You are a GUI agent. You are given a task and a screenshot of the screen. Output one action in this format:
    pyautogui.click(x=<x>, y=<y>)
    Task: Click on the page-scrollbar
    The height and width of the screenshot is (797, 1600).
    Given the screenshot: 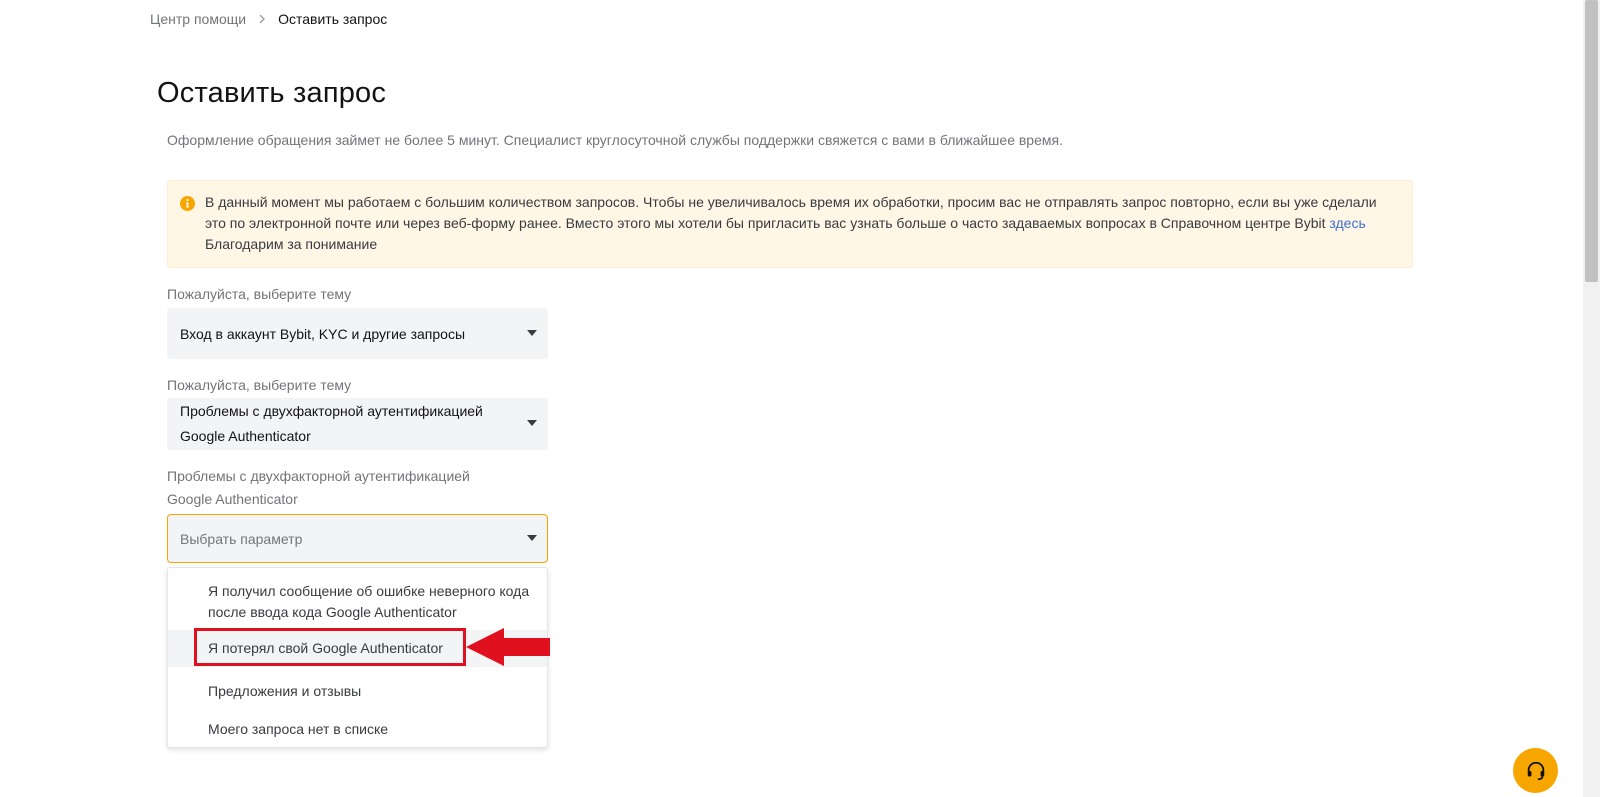 What is the action you would take?
    pyautogui.click(x=1591, y=398)
    